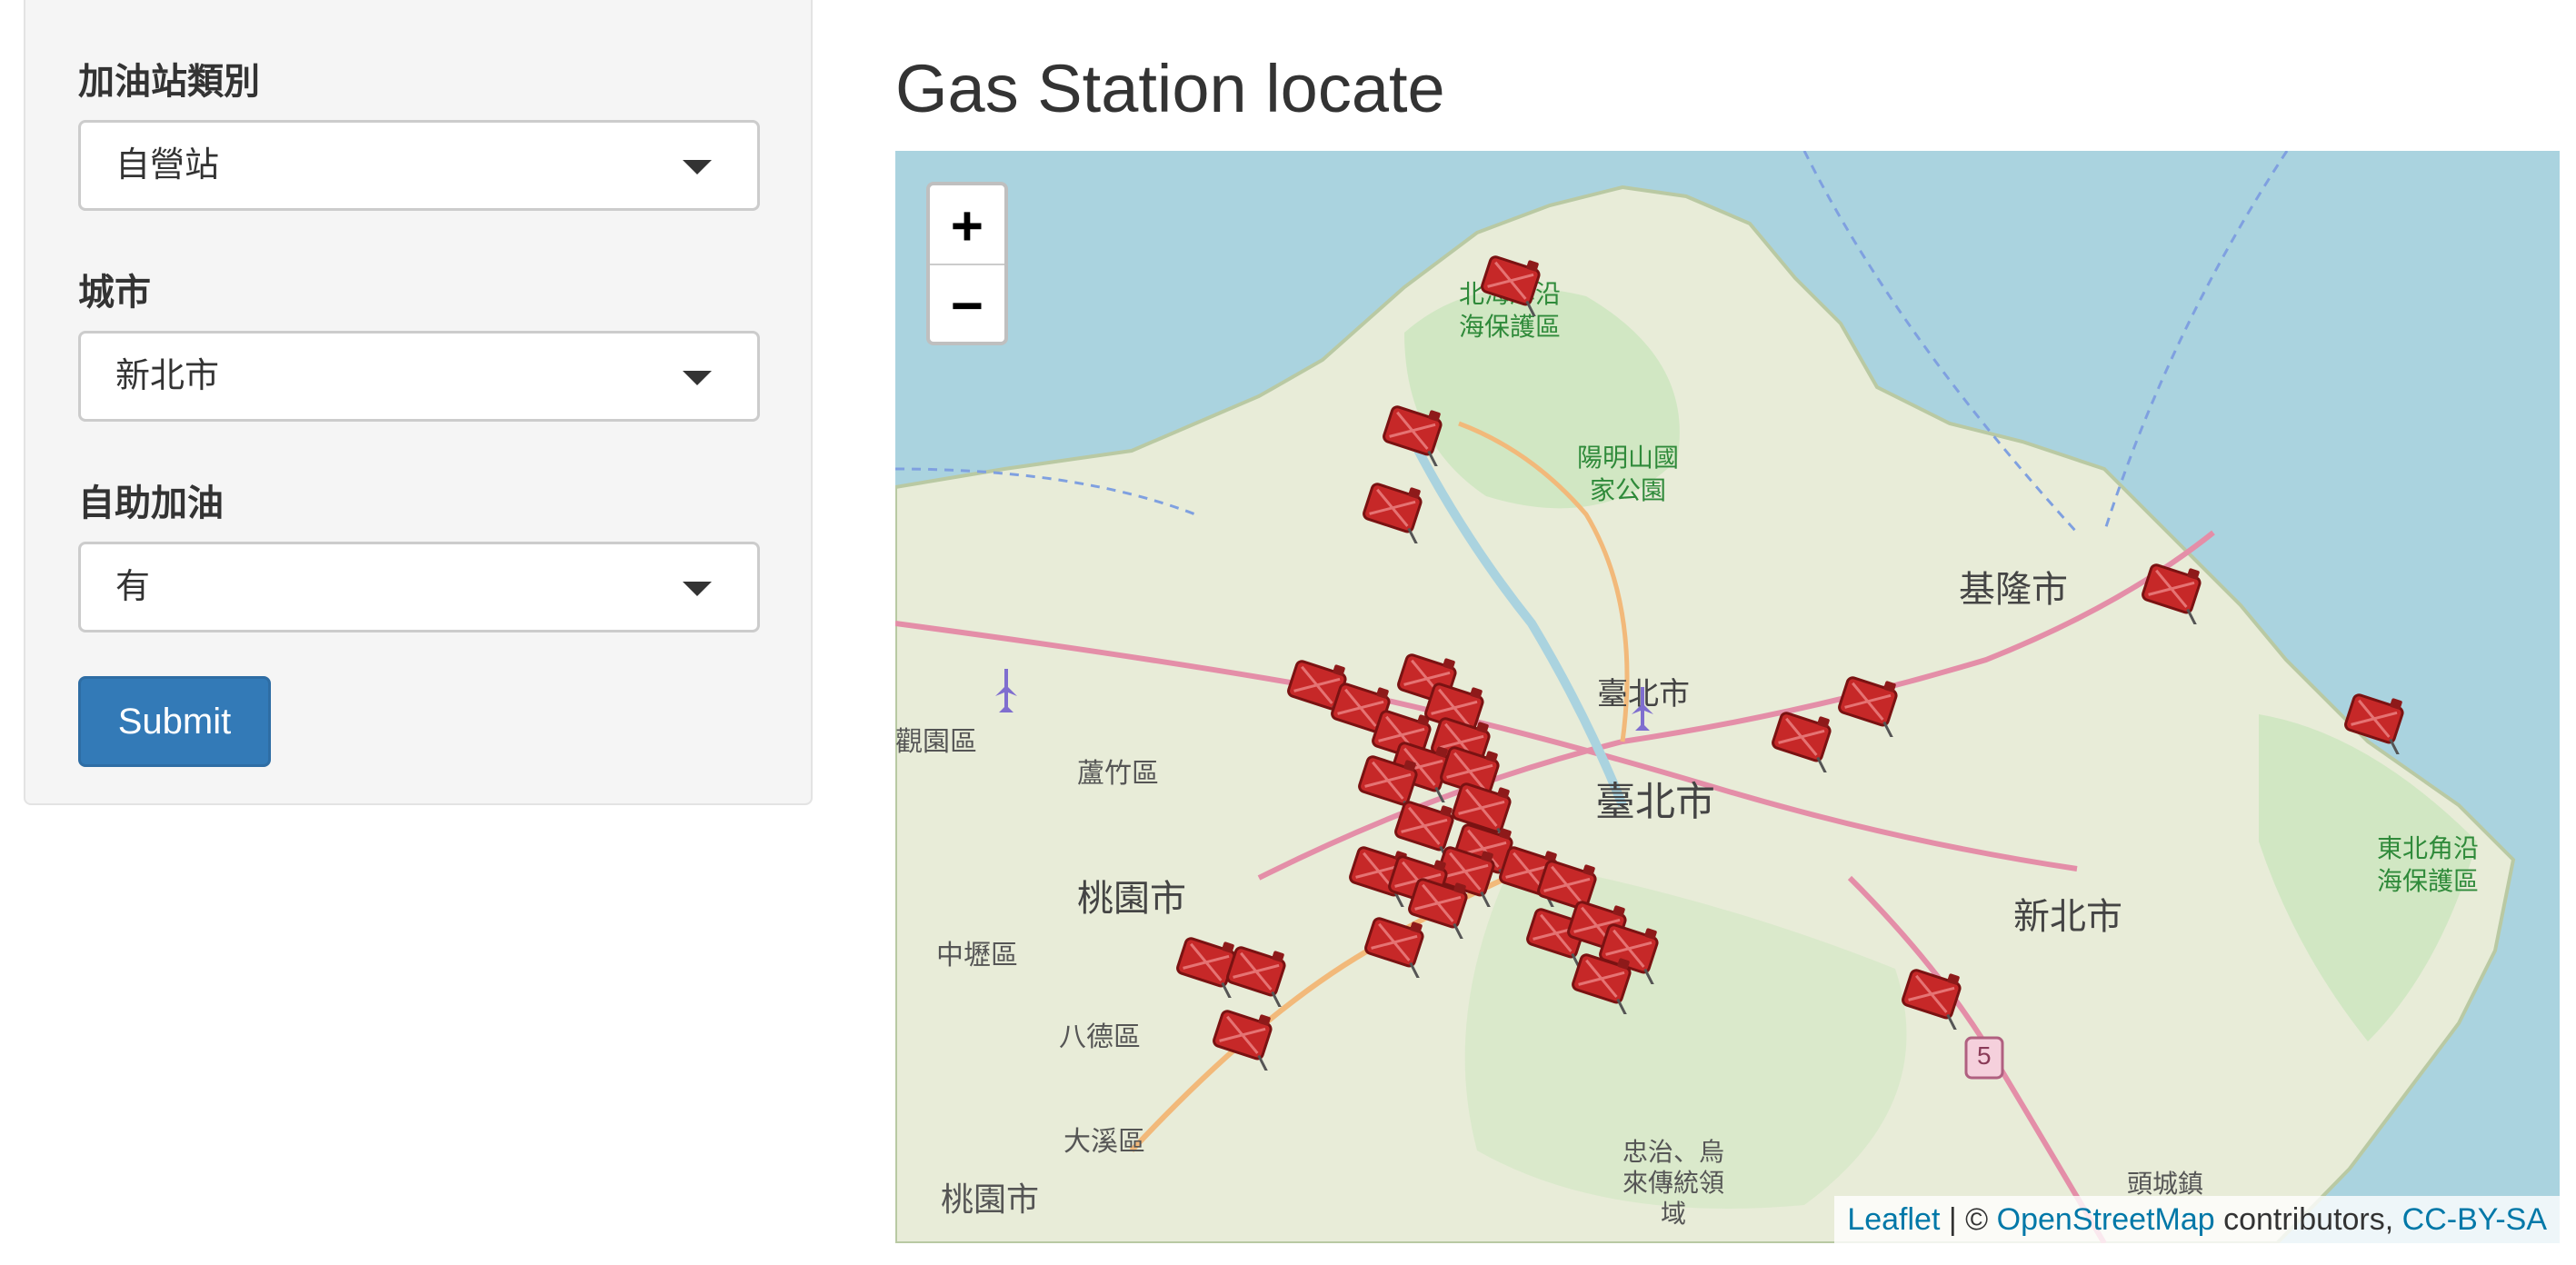 Image resolution: width=2576 pixels, height=1265 pixels. I want to click on category-label: 加油站類別, so click(169, 82).